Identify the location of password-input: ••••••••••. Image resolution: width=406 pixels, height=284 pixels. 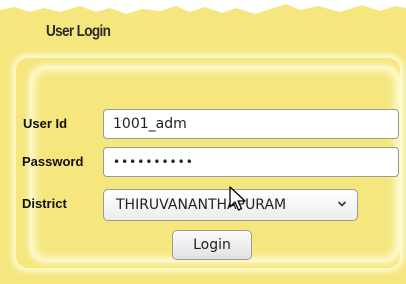
(251, 162).